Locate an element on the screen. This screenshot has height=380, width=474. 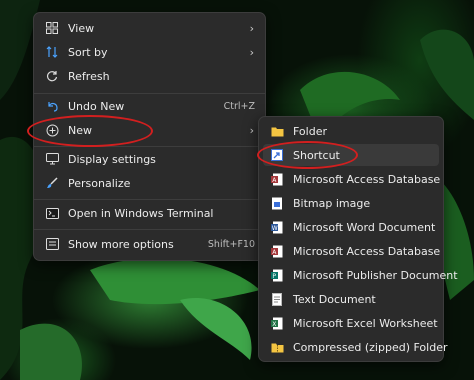
submenu-item-text-document: Text Document is located at coordinates (351, 299).